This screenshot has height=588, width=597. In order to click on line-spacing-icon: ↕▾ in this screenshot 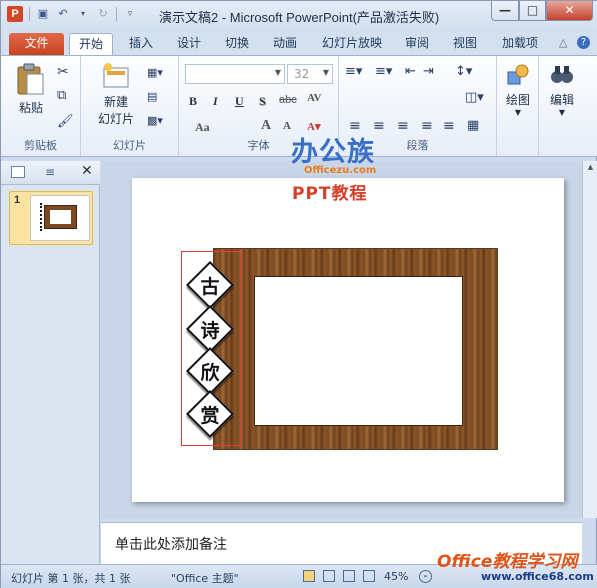, I will do `click(463, 71)`.